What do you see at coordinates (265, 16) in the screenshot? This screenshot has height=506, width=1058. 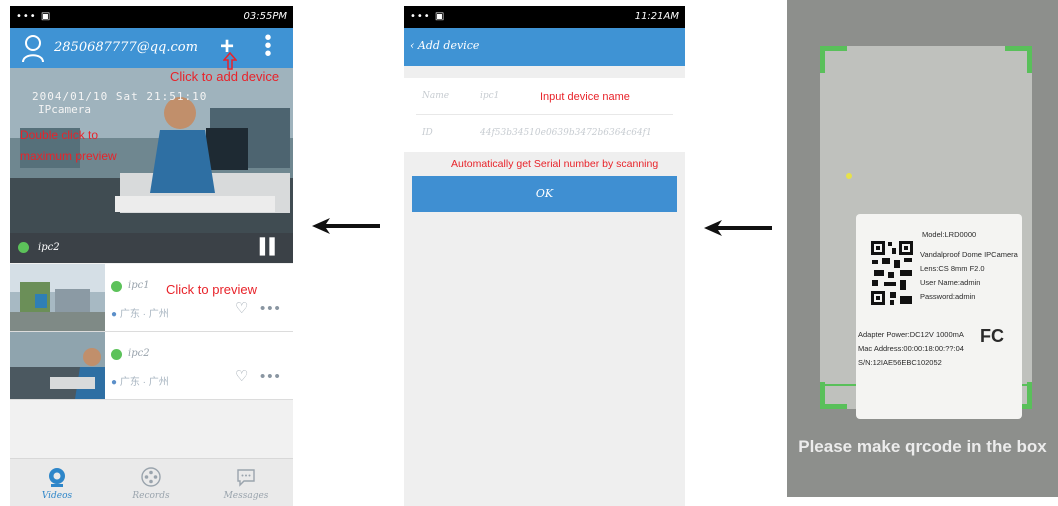 I see `status-time: 03:55PM` at bounding box center [265, 16].